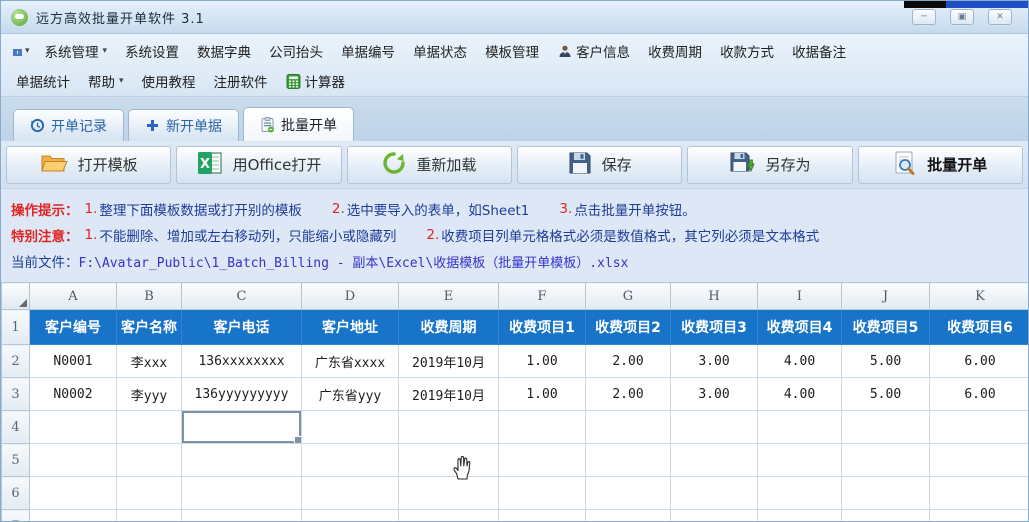 This screenshot has width=1029, height=522. What do you see at coordinates (350, 361) in the screenshot?
I see `sheet-cell-D2: 广东省xxxx` at bounding box center [350, 361].